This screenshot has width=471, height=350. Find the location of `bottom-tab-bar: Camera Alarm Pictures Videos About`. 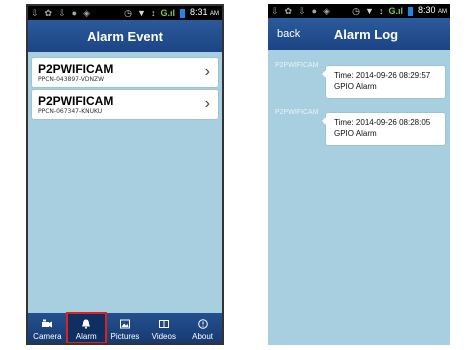

bottom-tab-bar: Camera Alarm Pictures Videos About is located at coordinates (125, 327).